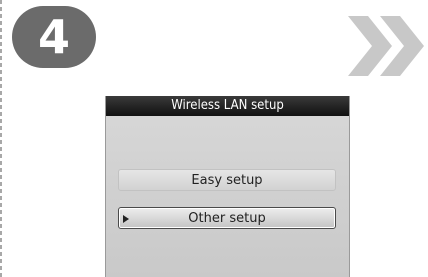  I want to click on easy-setup-label: Easy setup, so click(227, 180).